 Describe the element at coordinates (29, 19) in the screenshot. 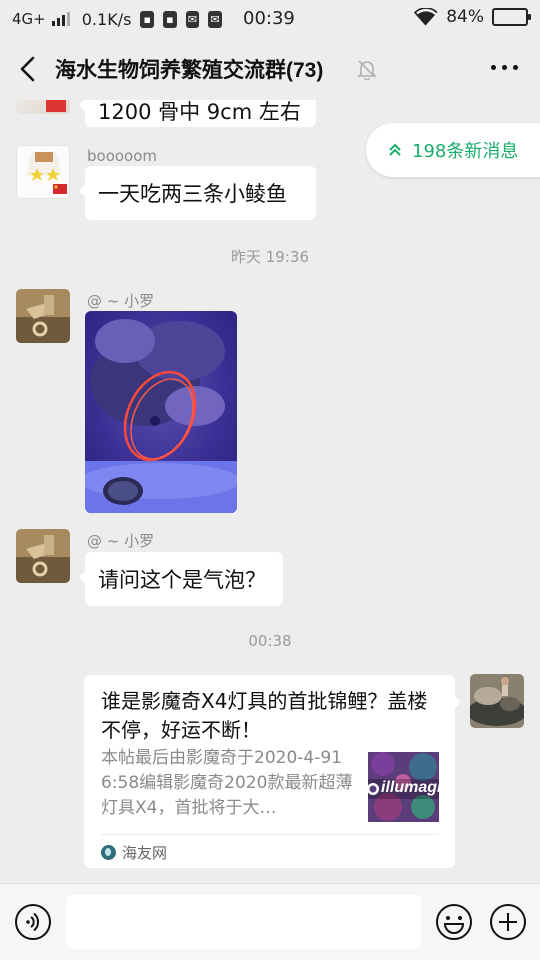

I see `network-type: 4G+` at that location.